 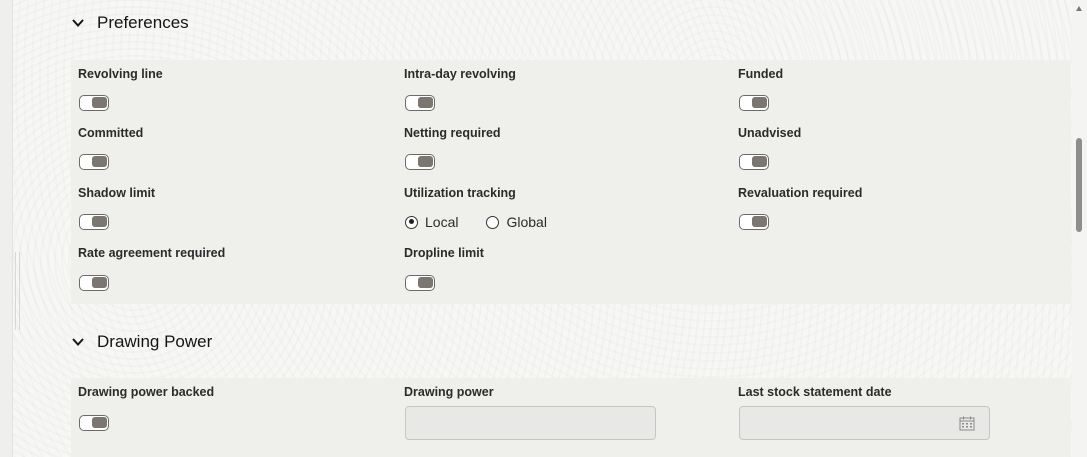 I want to click on unadvised-toggle, so click(x=754, y=162).